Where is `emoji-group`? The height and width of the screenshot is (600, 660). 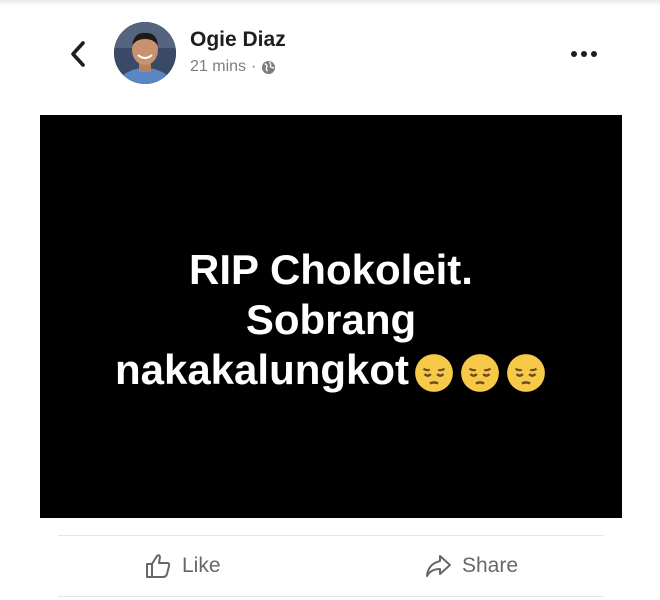 emoji-group is located at coordinates (478, 369).